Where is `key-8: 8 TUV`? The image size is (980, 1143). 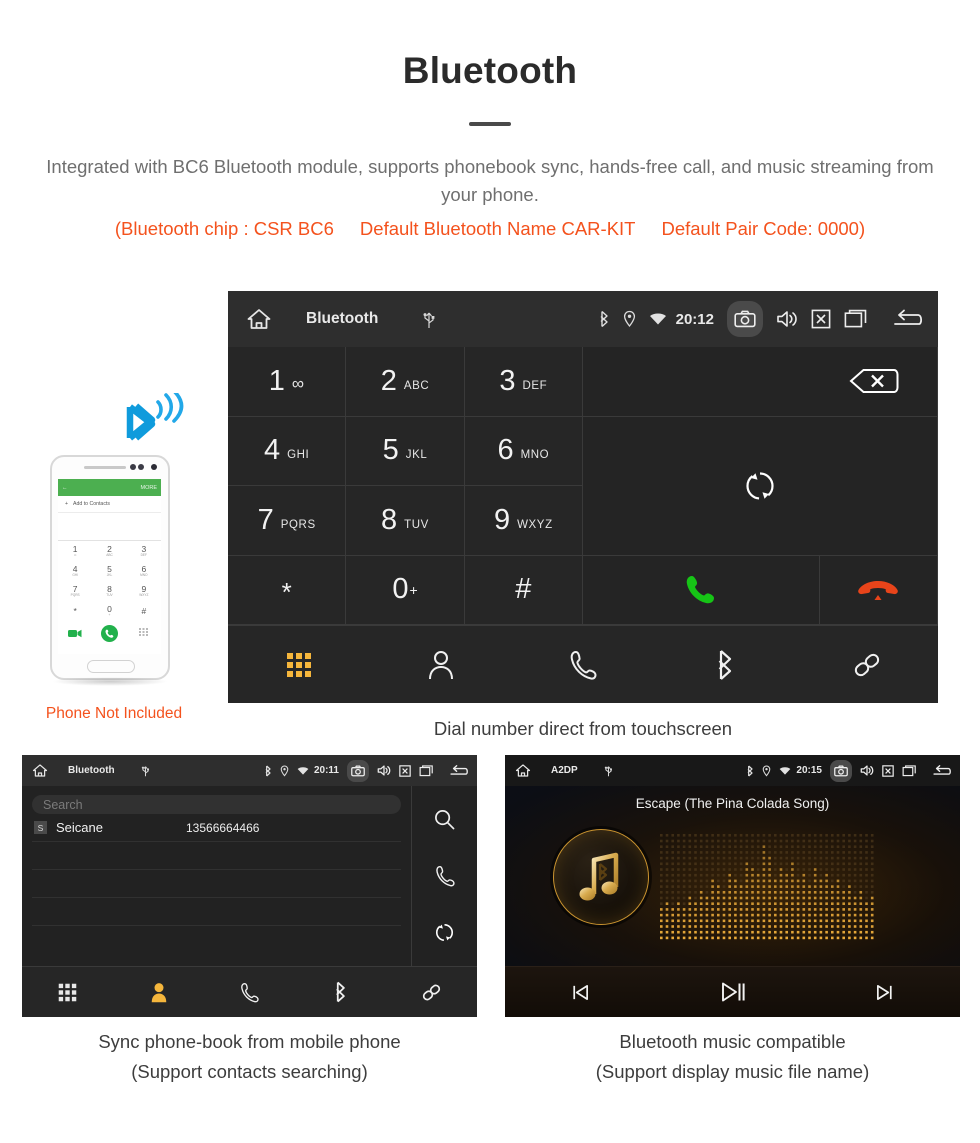 key-8: 8 TUV is located at coordinates (405, 521).